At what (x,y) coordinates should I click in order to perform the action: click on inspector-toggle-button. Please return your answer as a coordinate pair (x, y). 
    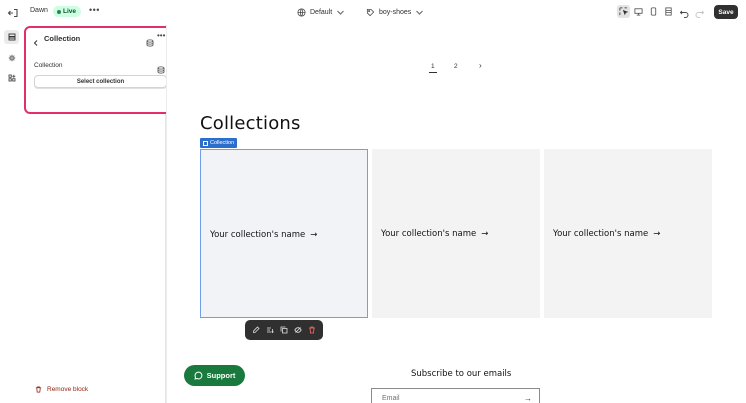
    Looking at the image, I should click on (623, 11).